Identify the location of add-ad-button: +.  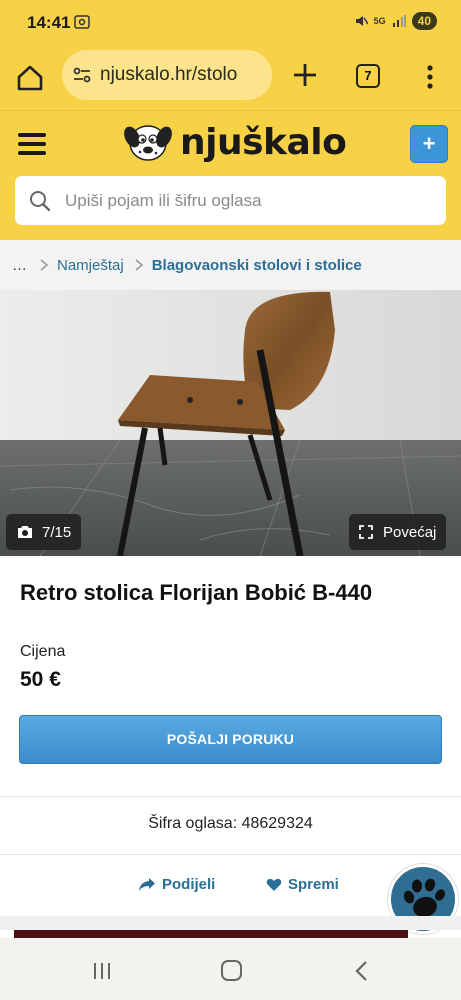
(429, 144).